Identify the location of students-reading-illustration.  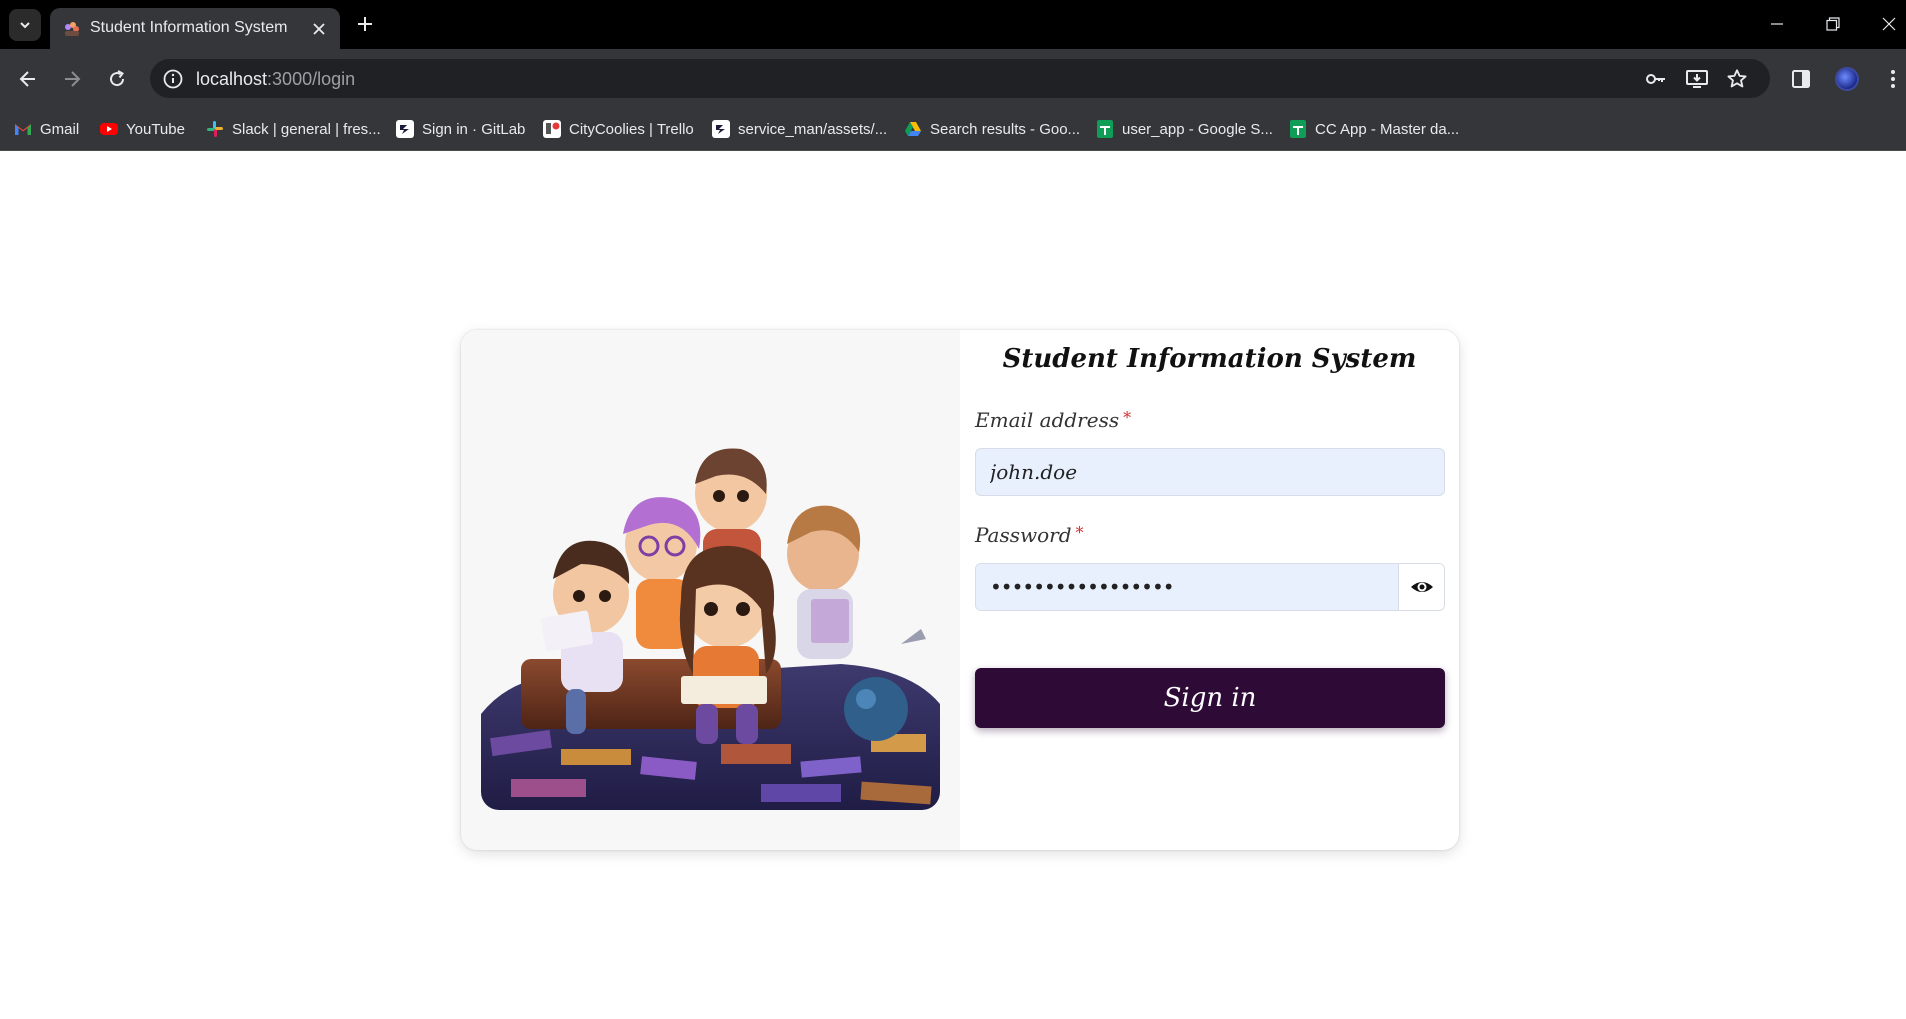
(710, 612).